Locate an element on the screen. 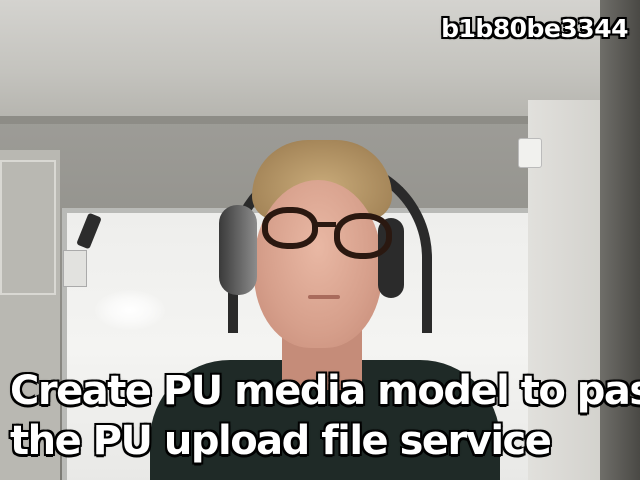  glasses-lens-right is located at coordinates (363, 236).